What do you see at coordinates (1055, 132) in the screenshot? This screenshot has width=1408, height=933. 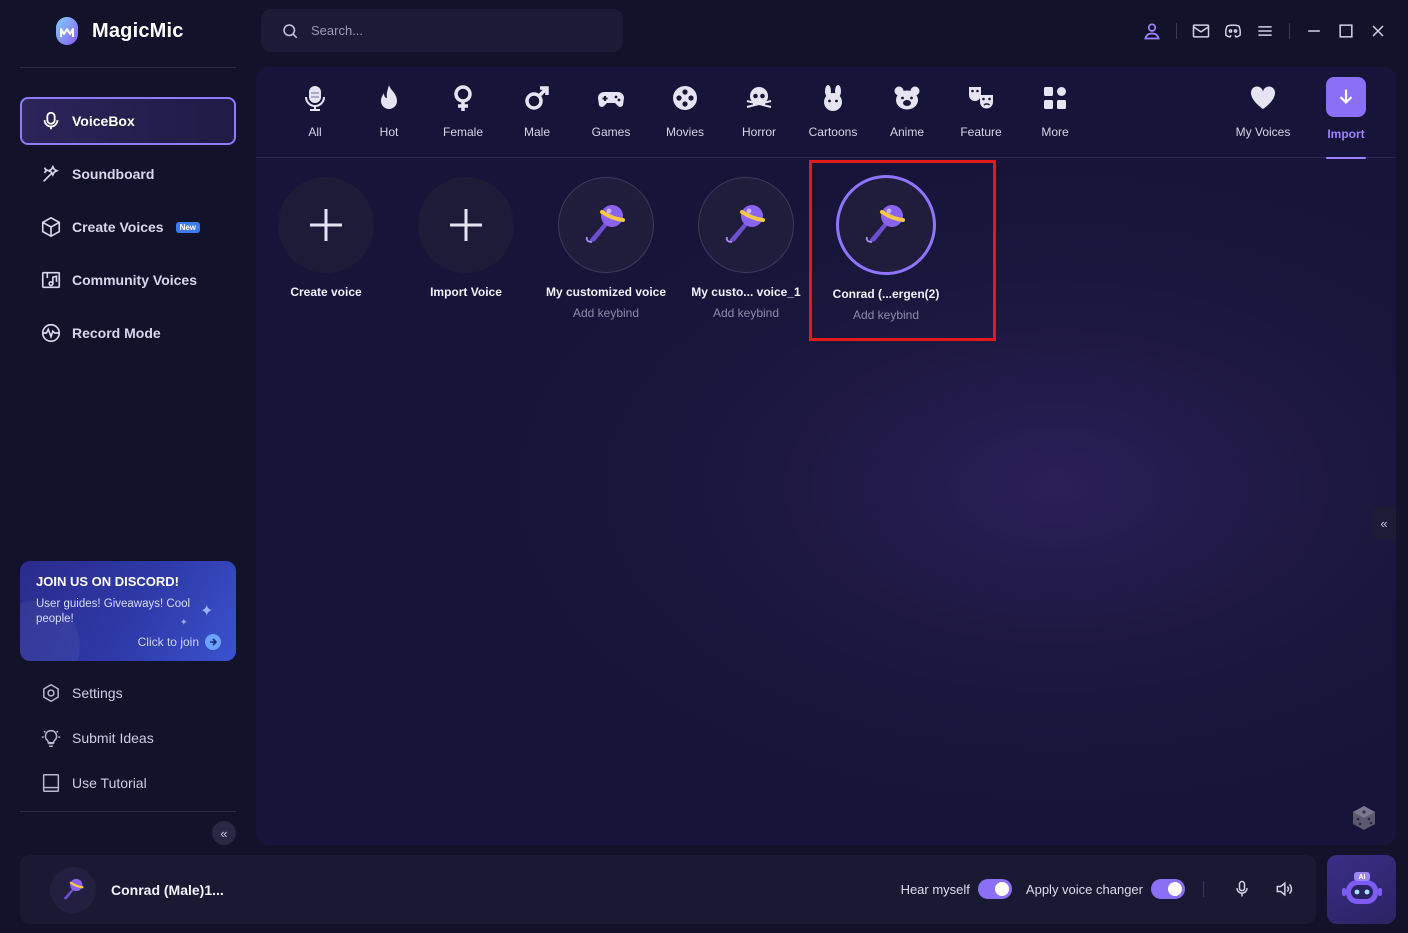 I see `tab-label: More` at bounding box center [1055, 132].